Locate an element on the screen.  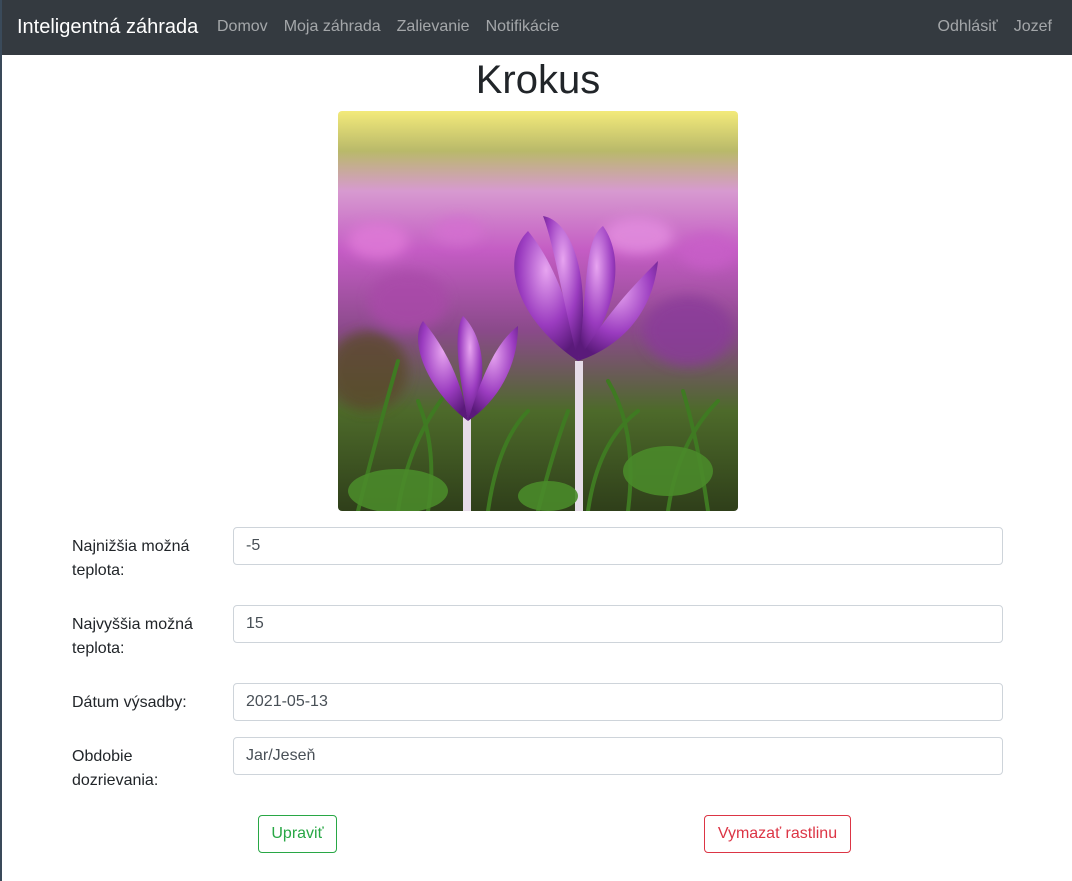
nav-link-notifikacie: Notifikácie is located at coordinates (523, 27).